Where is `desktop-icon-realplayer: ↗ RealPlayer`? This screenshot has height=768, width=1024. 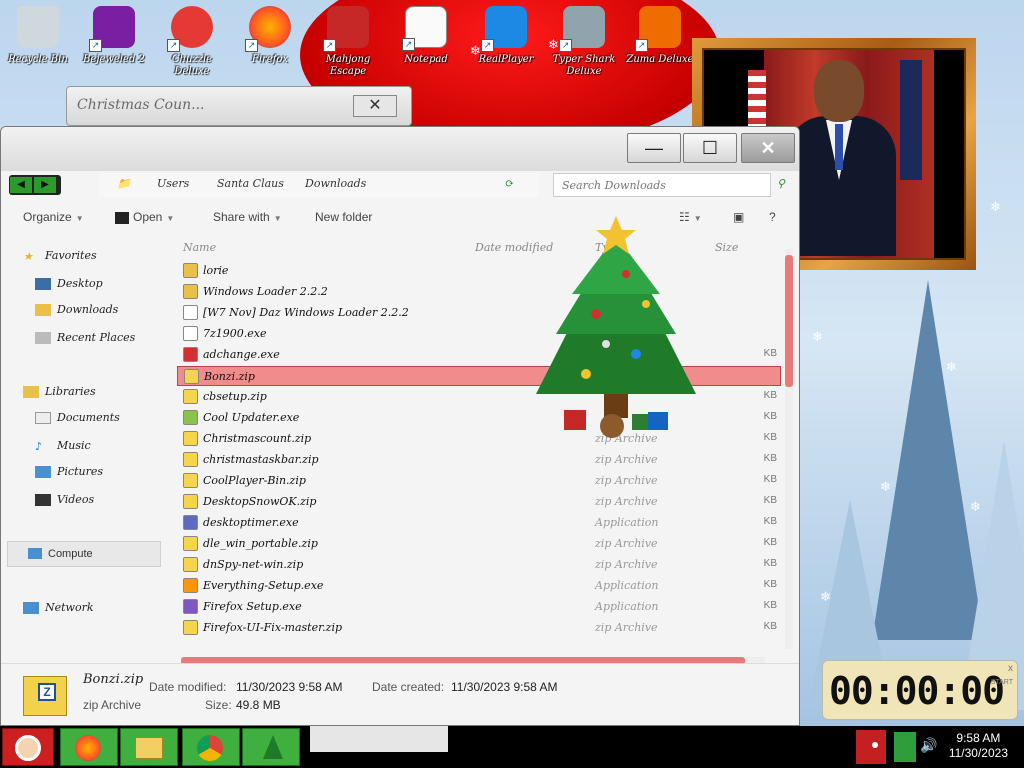 desktop-icon-realplayer: ↗ RealPlayer is located at coordinates (506, 36).